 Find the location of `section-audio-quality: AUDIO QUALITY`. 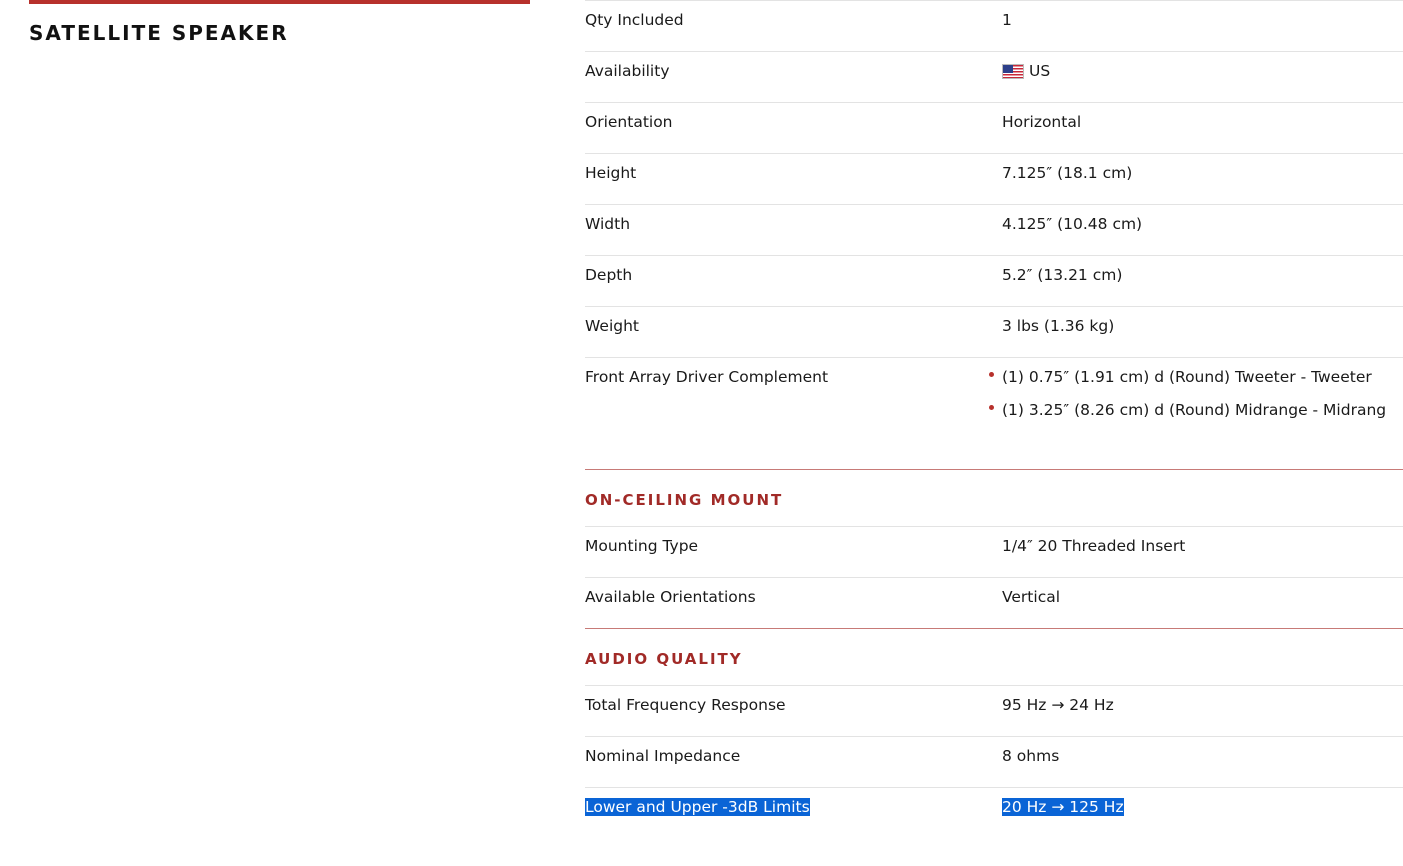

section-audio-quality: AUDIO QUALITY is located at coordinates (994, 656).